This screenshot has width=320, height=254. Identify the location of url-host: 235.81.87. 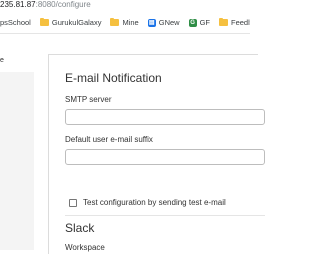
(18, 4).